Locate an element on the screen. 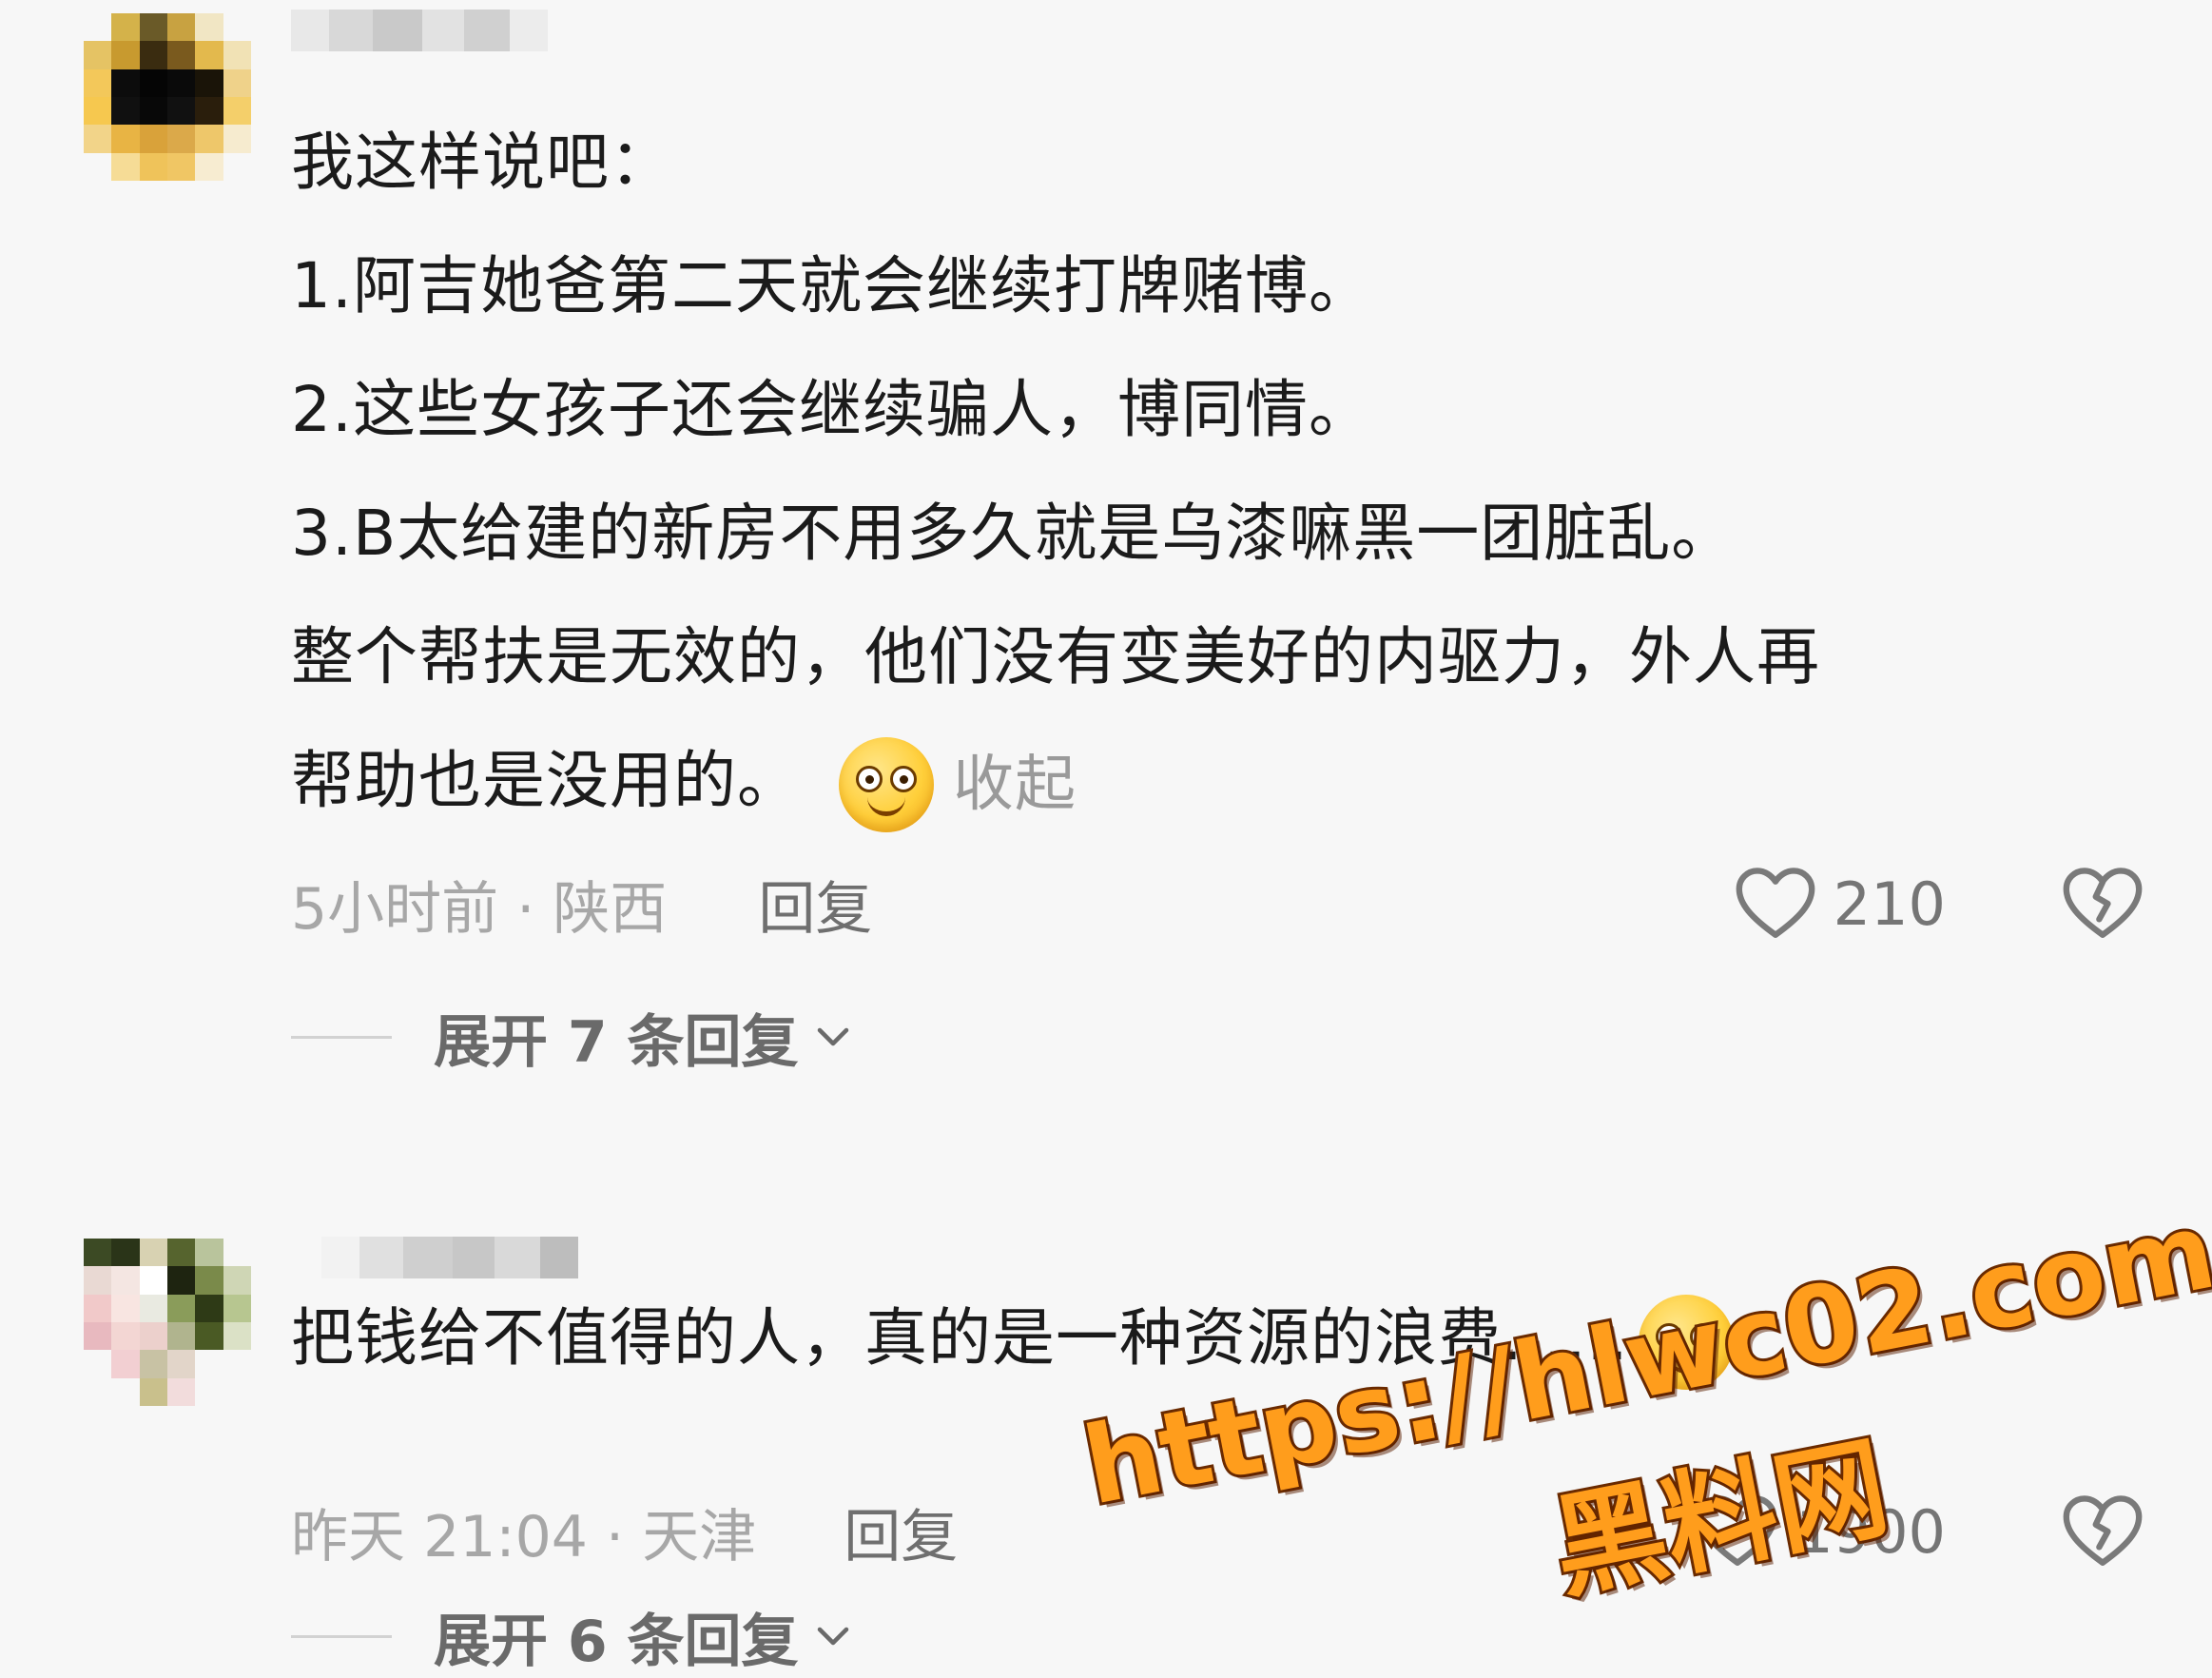 The width and height of the screenshot is (2212, 1678). comment-meta: 5小时前 · 陕西 回复 210 is located at coordinates (1218, 904).